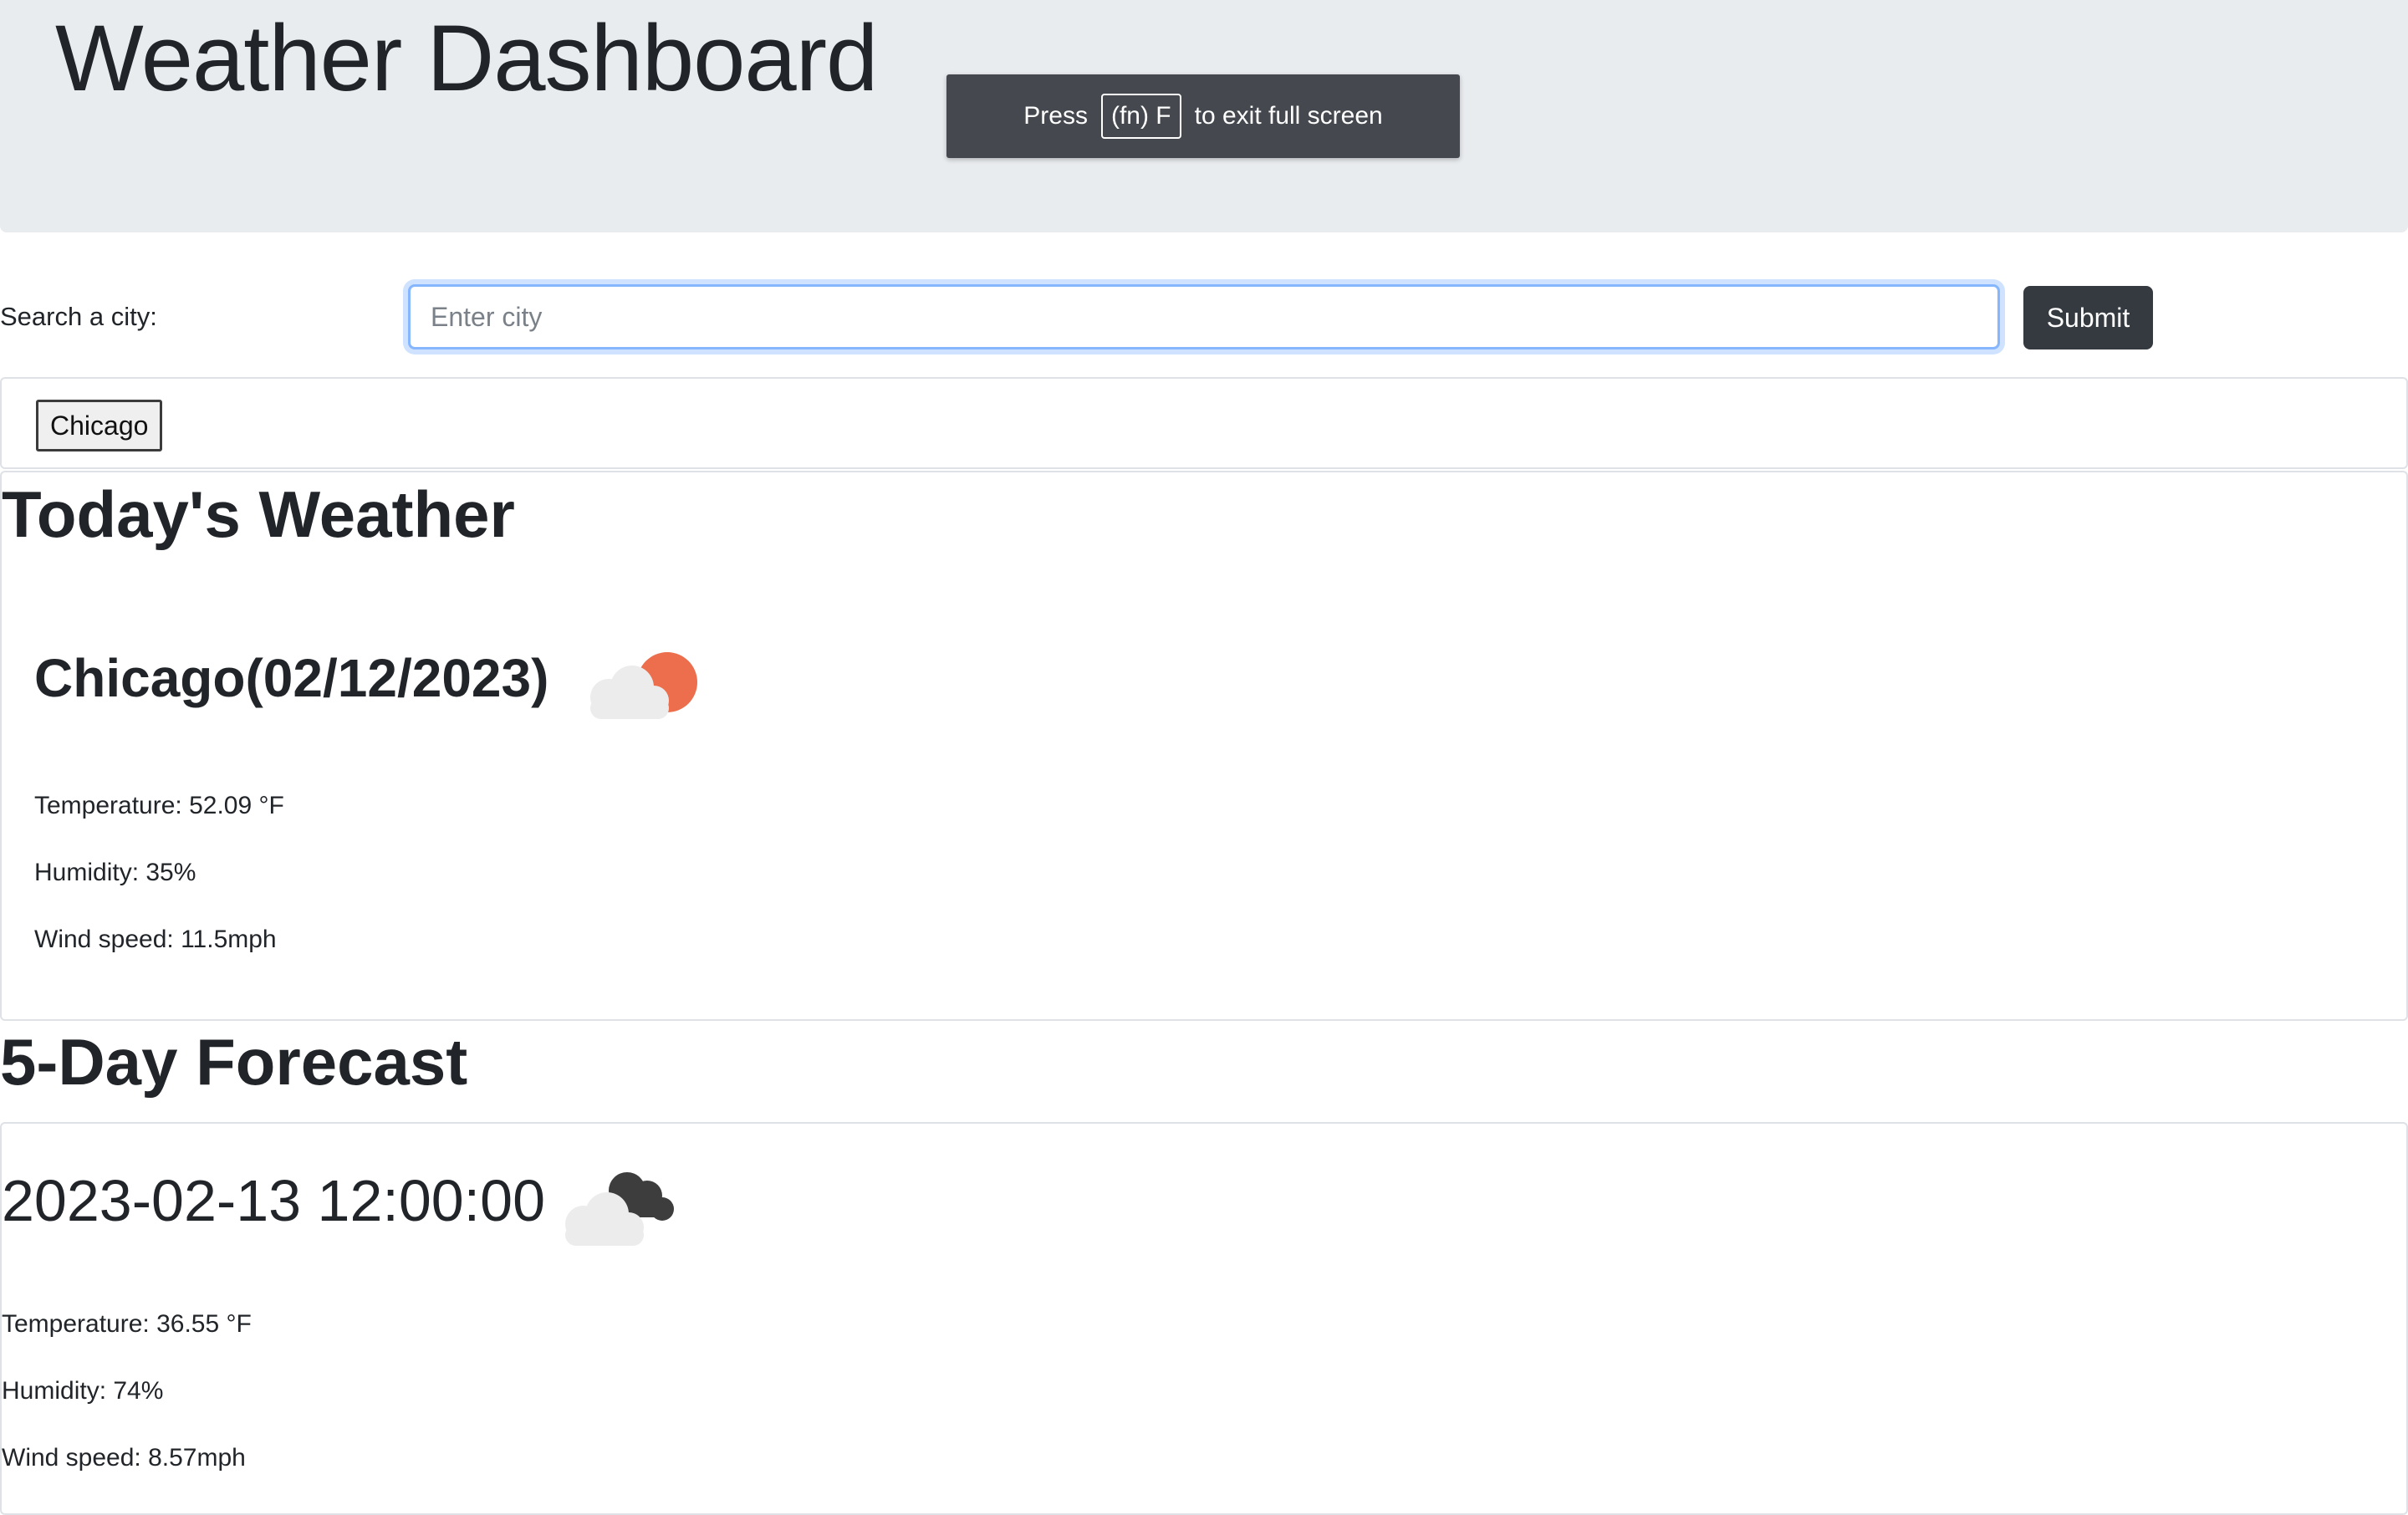  I want to click on search-label: Search a city:, so click(79, 316).